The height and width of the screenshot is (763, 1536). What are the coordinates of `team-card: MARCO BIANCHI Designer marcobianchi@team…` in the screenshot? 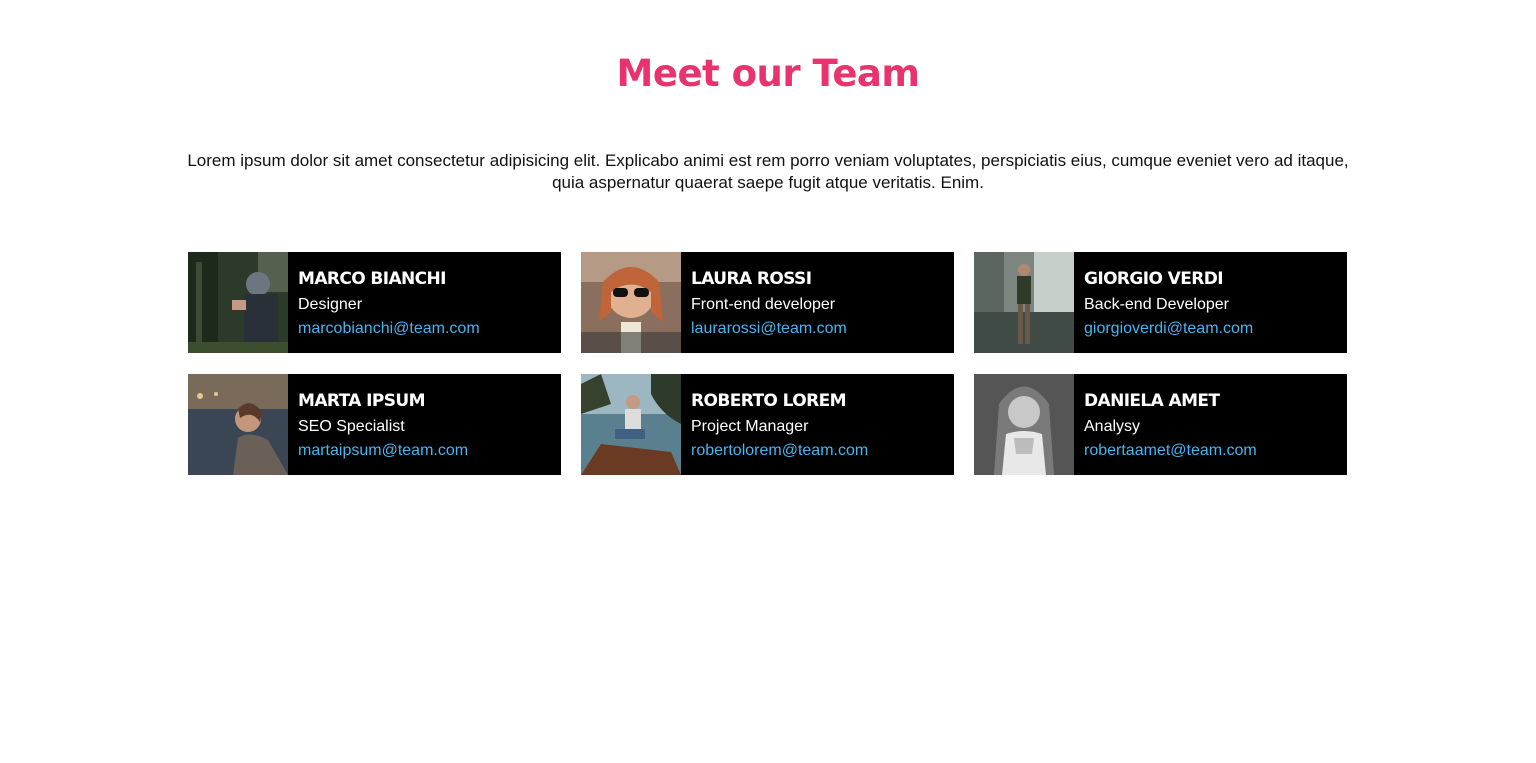 It's located at (374, 302).